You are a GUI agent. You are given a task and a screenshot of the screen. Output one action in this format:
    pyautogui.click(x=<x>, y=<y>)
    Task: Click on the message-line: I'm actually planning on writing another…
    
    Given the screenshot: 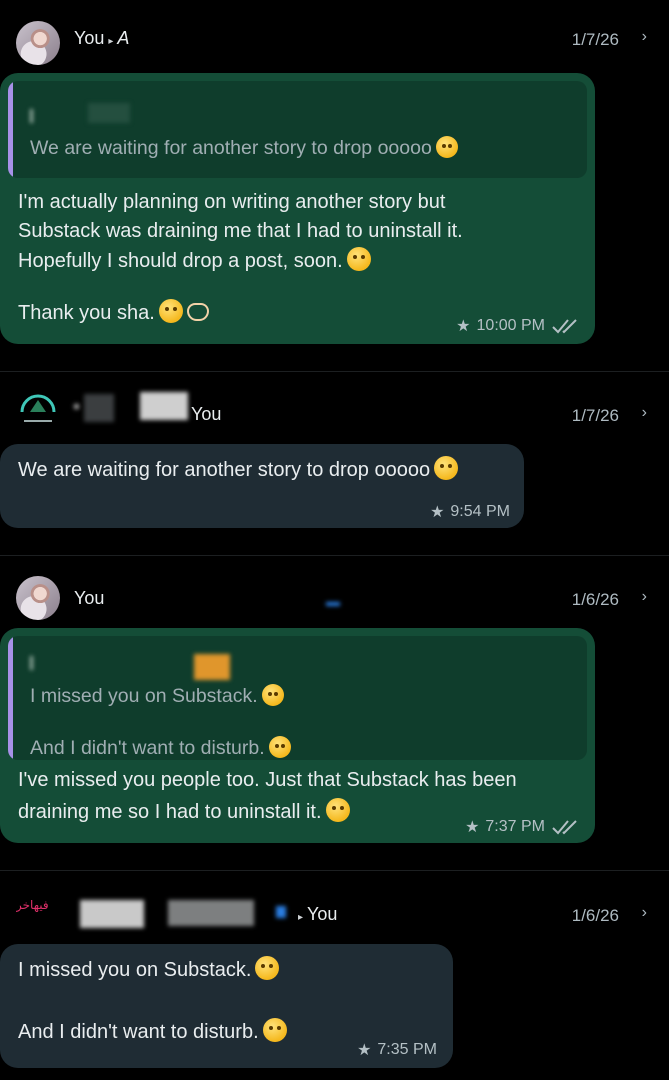 What is the action you would take?
    pyautogui.click(x=232, y=202)
    